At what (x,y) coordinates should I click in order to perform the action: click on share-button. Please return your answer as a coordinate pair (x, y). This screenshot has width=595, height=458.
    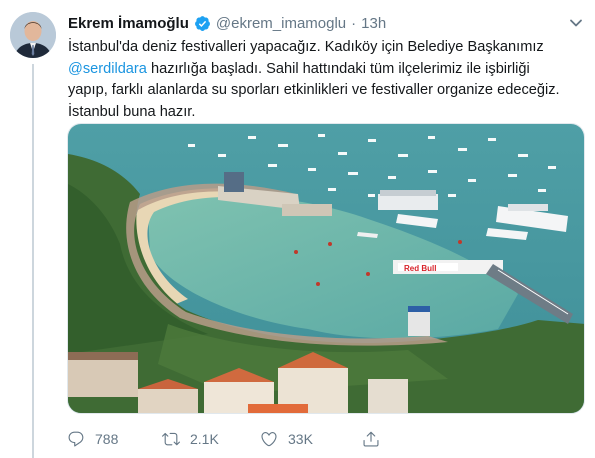
    Looking at the image, I should click on (371, 439).